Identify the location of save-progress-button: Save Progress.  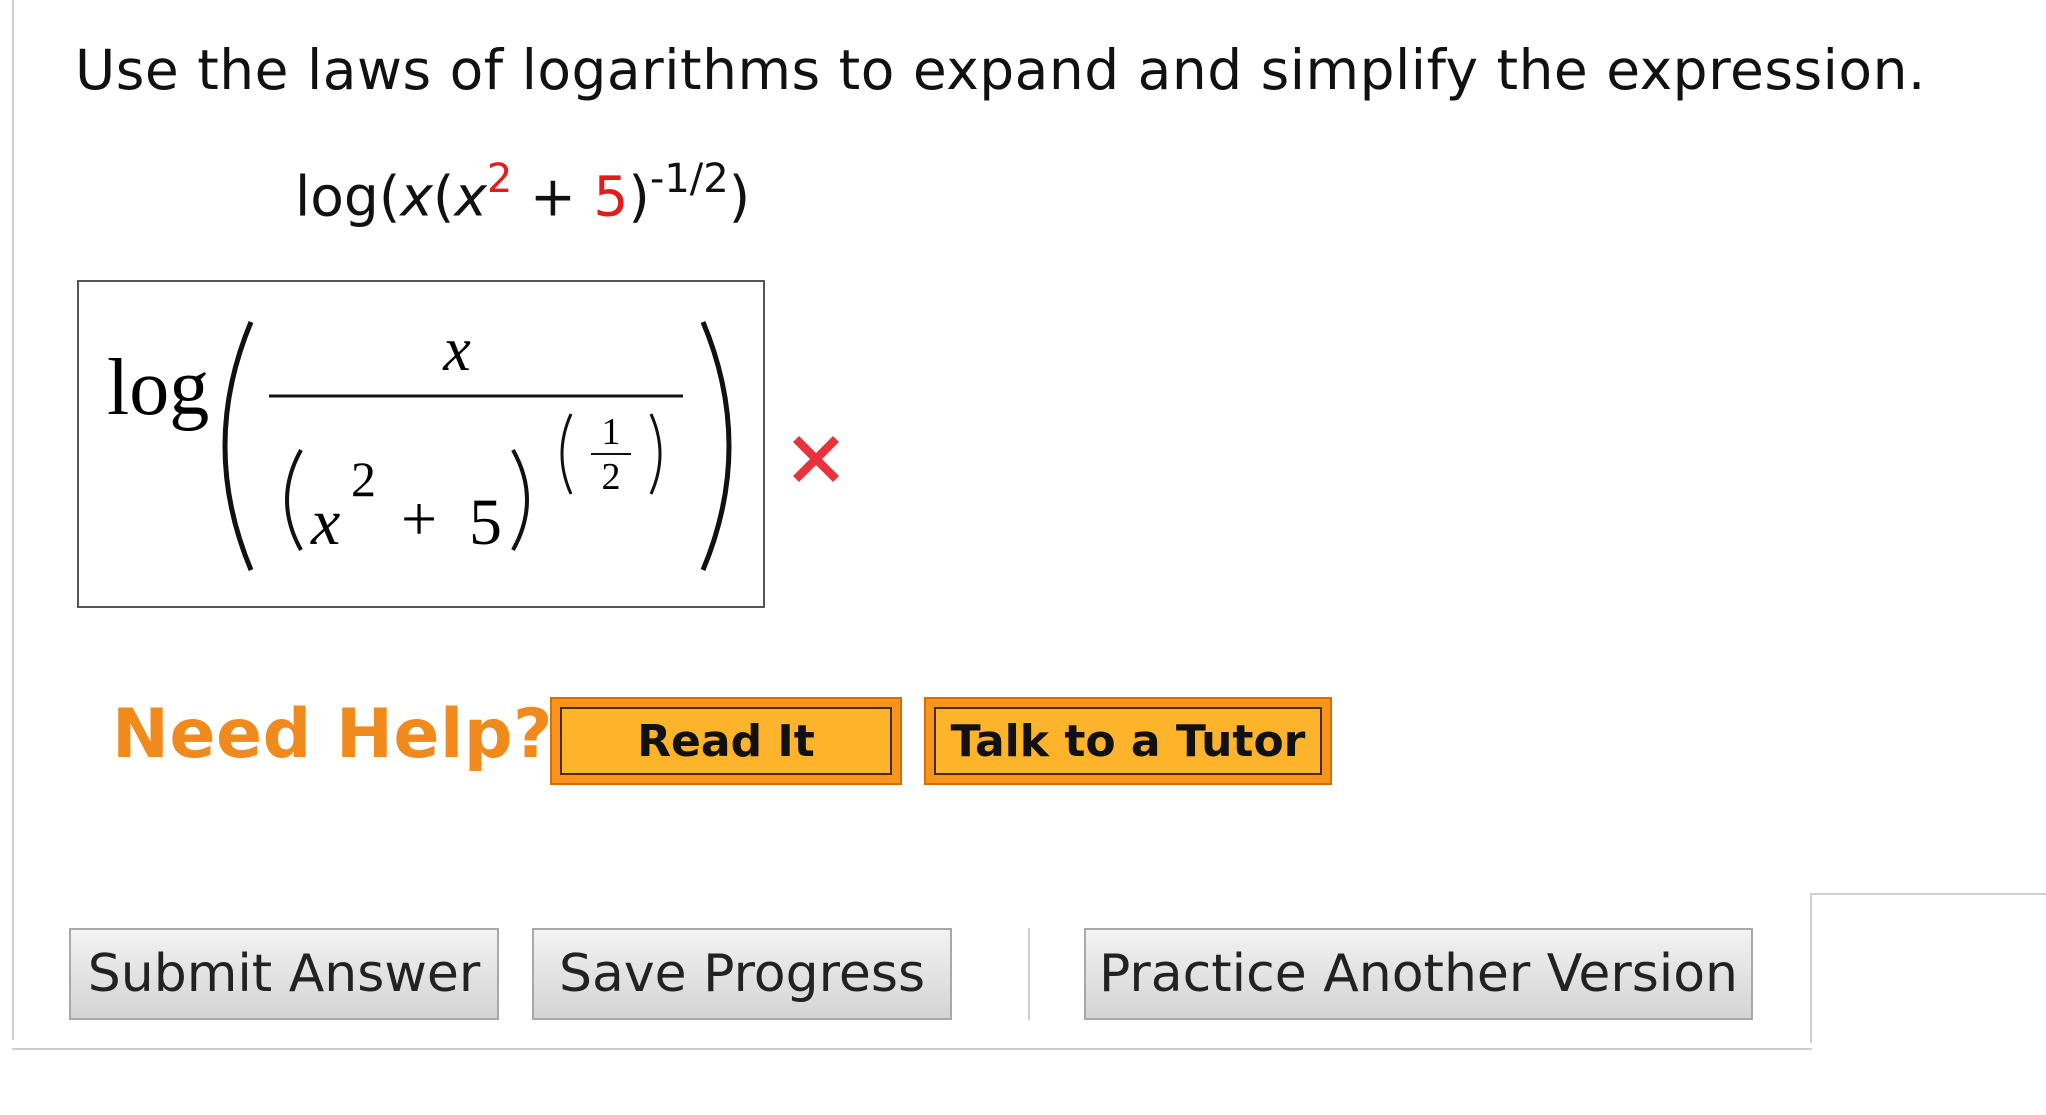
(742, 974).